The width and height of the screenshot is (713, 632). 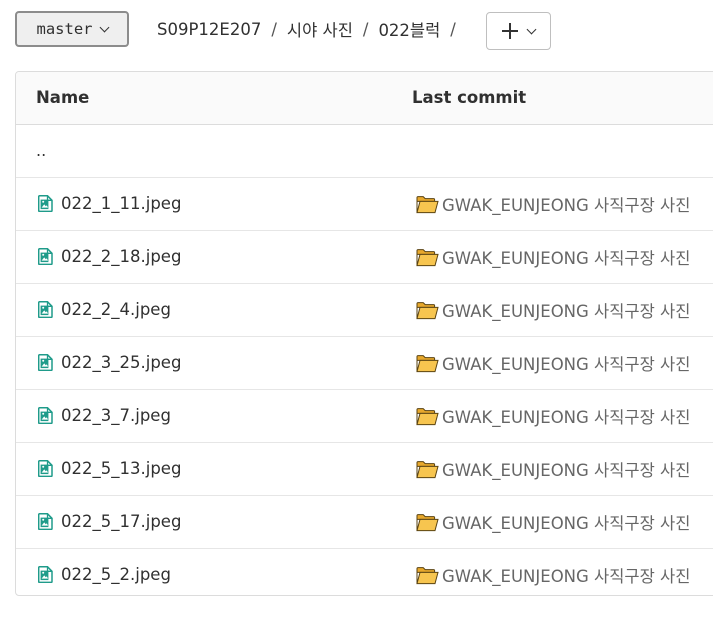 I want to click on add-file-dropdown-button, so click(x=518, y=31).